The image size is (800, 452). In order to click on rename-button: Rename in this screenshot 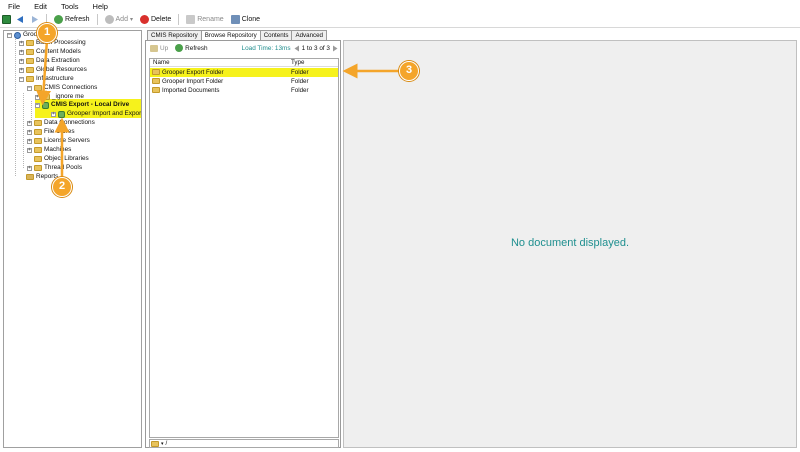, I will do `click(204, 20)`.